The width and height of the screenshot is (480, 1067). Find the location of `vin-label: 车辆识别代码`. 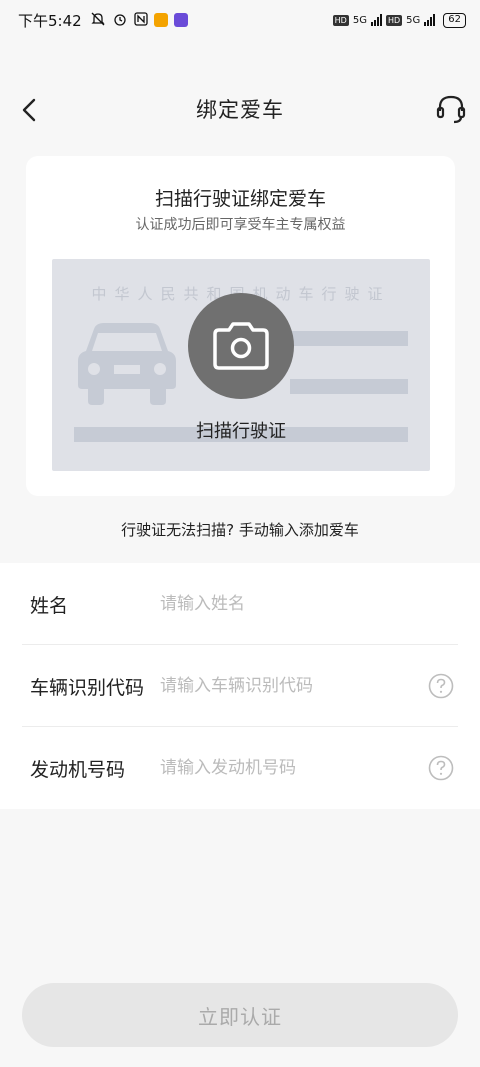

vin-label: 车辆识别代码 is located at coordinates (87, 688).